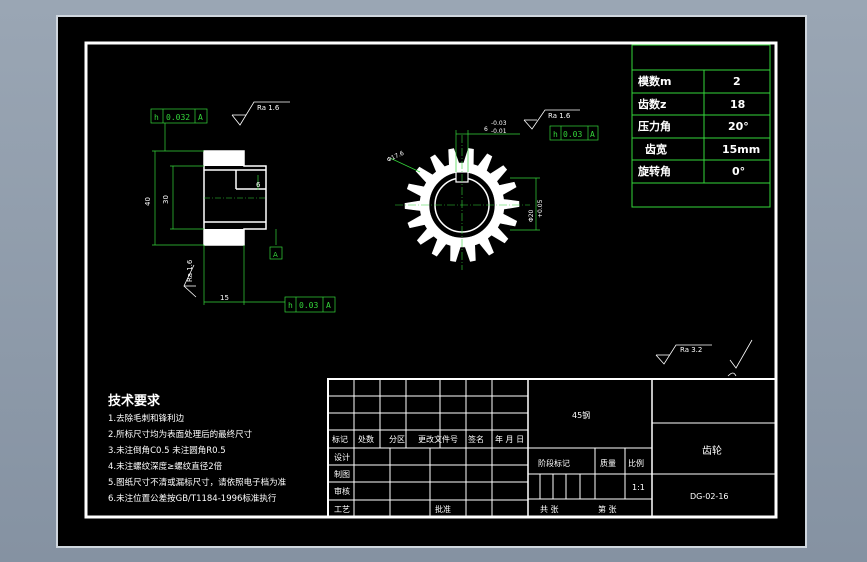 This screenshot has width=867, height=562. I want to click on sheet-total: 共 张, so click(549, 509).